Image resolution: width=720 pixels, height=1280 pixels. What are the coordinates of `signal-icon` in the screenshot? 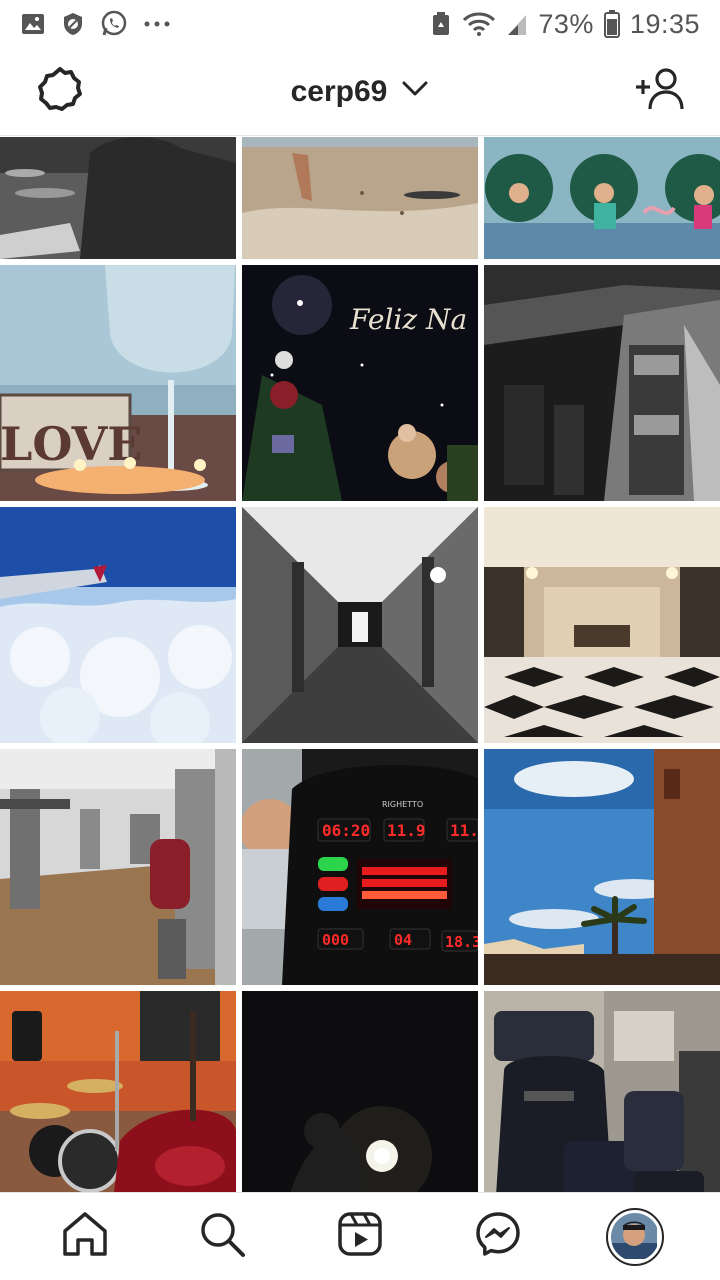 It's located at (517, 24).